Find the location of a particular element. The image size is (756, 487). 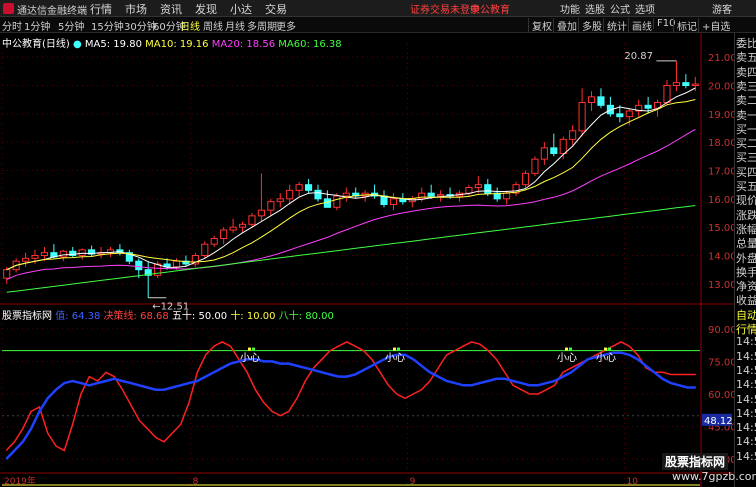

menu-market: 市场 is located at coordinates (136, 9).